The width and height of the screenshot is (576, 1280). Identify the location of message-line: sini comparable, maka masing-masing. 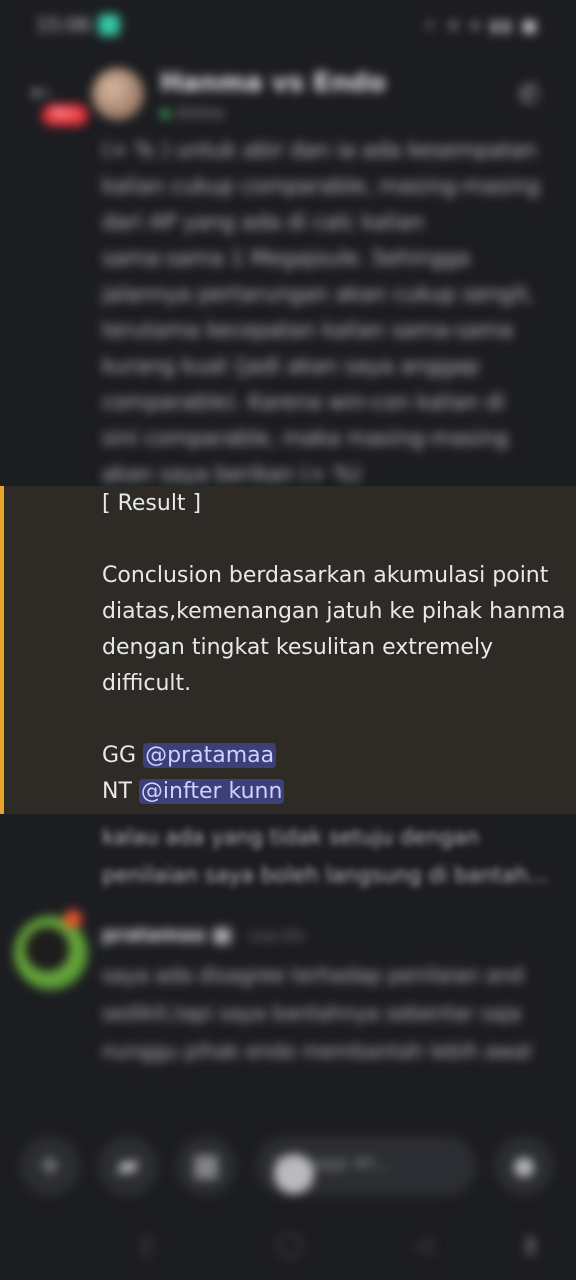
(305, 438).